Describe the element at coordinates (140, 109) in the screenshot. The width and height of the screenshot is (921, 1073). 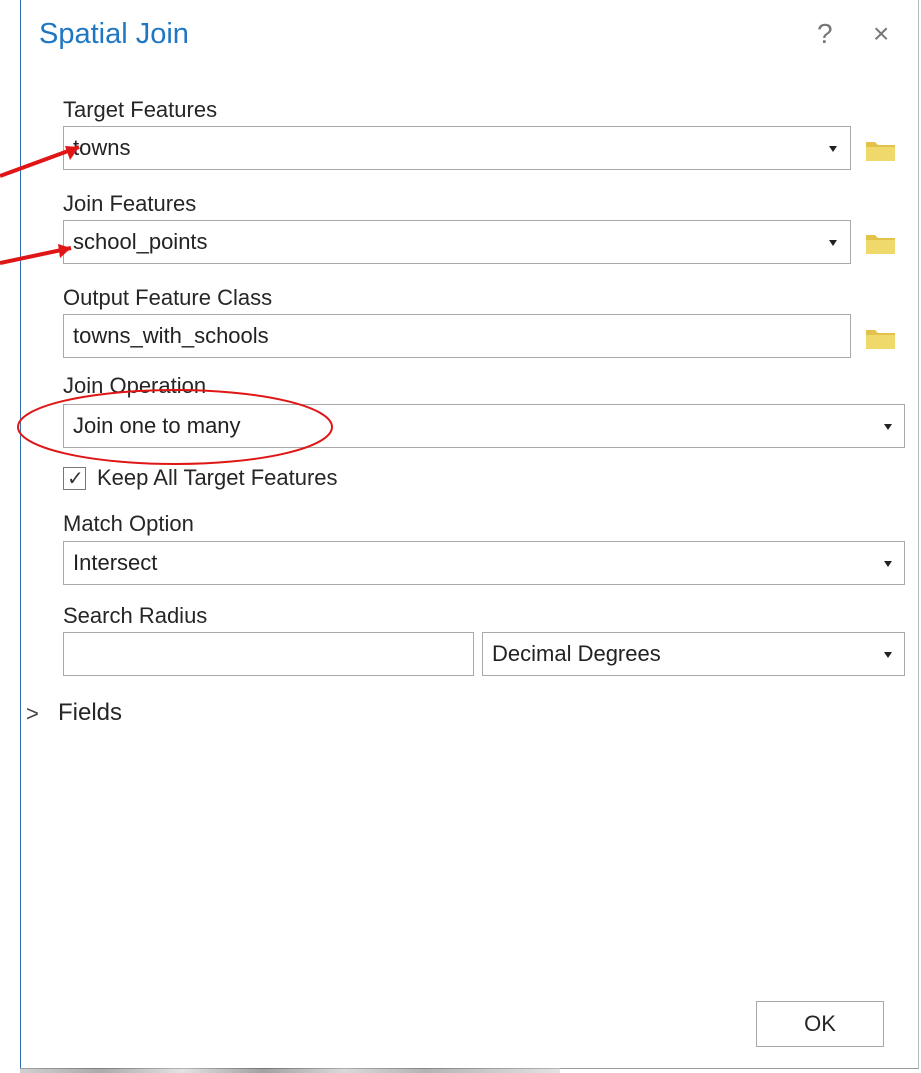
I see `target-features-label: Target Features` at that location.